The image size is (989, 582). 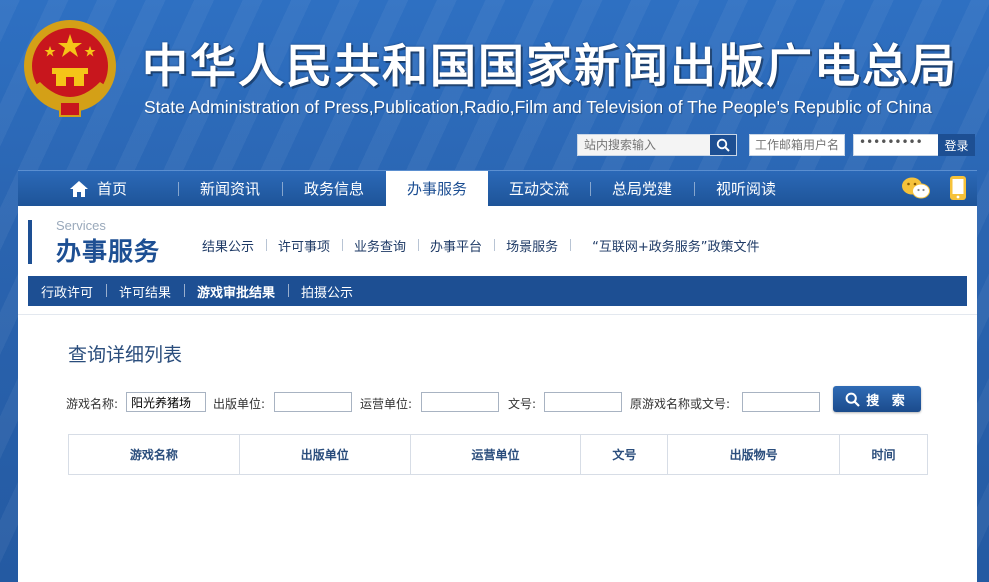 What do you see at coordinates (958, 190) in the screenshot?
I see `mobile-icon` at bounding box center [958, 190].